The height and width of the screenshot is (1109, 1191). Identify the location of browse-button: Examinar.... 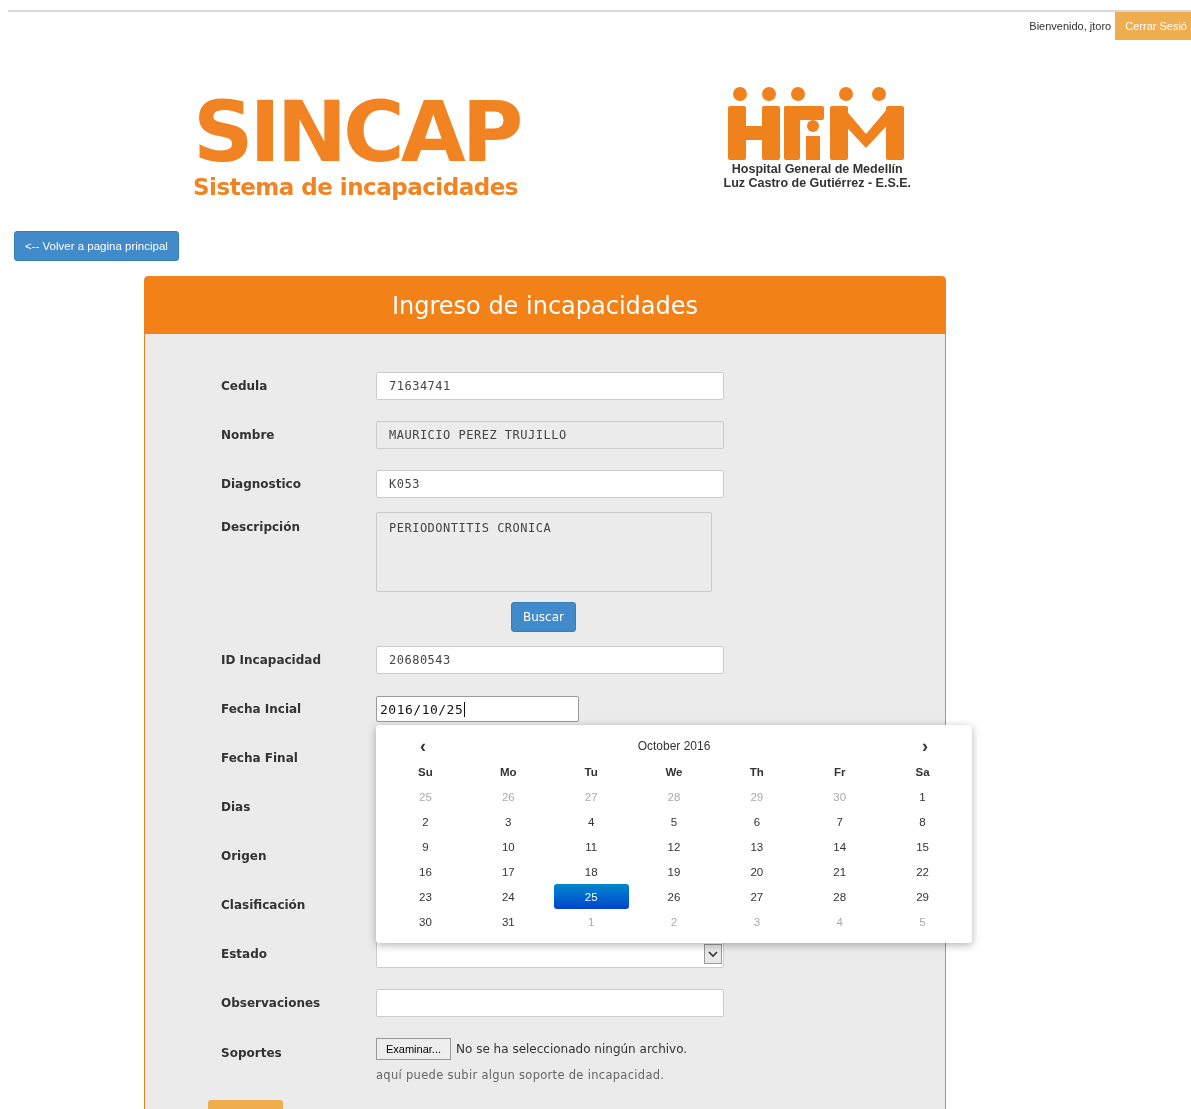
(414, 1049).